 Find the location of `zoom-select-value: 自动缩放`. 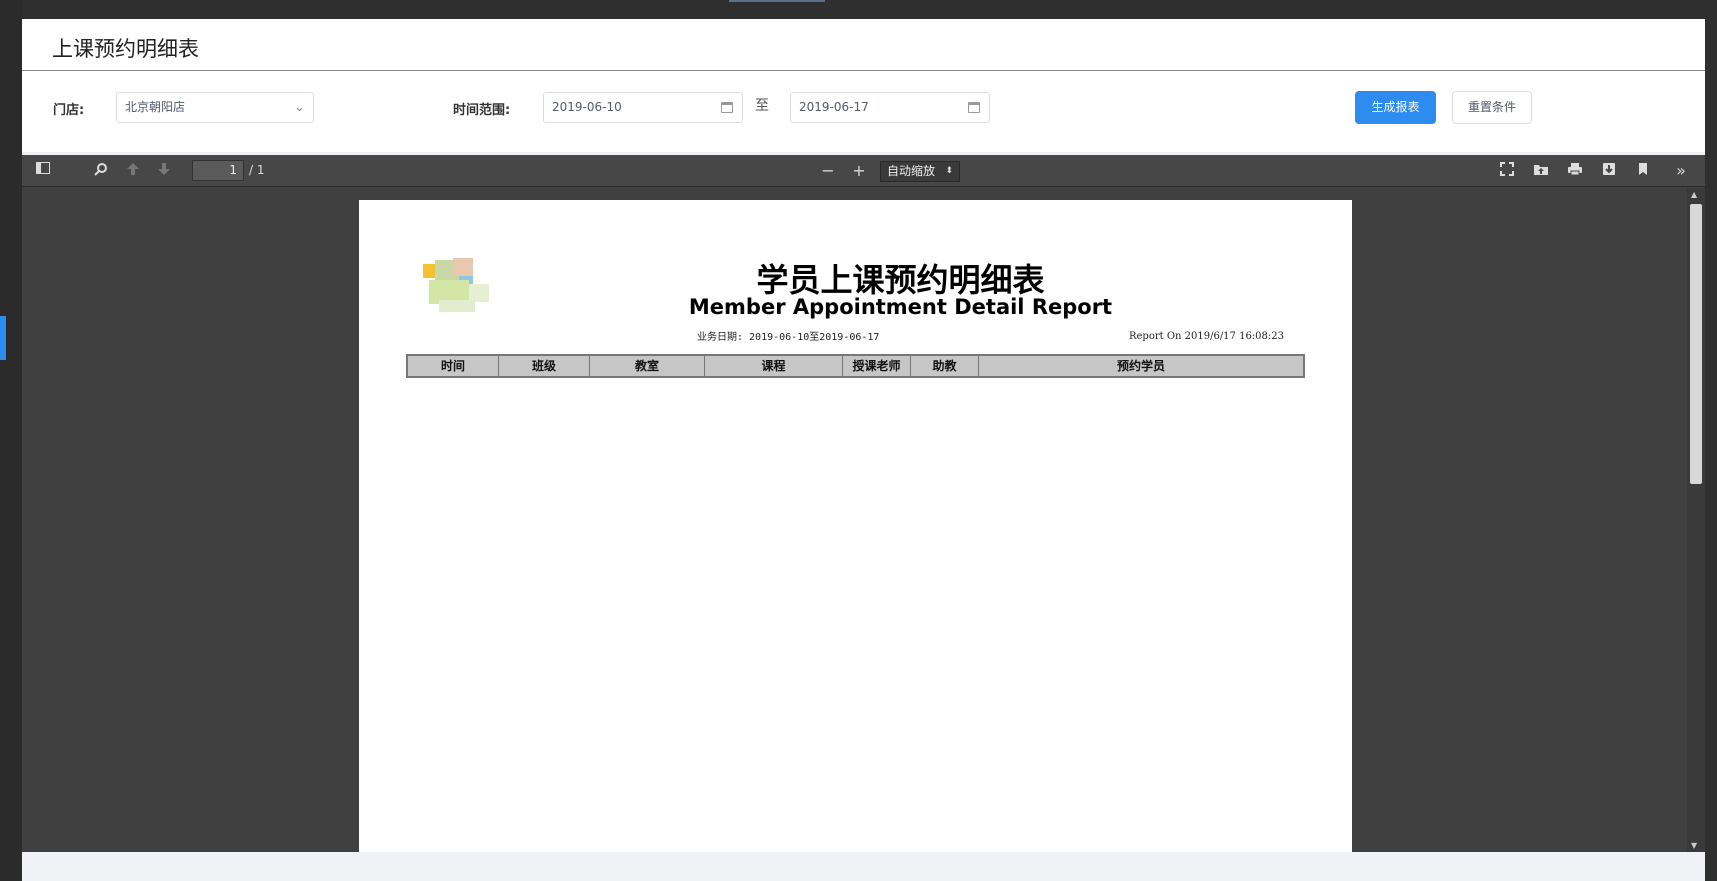

zoom-select-value: 自动缩放 is located at coordinates (911, 171).